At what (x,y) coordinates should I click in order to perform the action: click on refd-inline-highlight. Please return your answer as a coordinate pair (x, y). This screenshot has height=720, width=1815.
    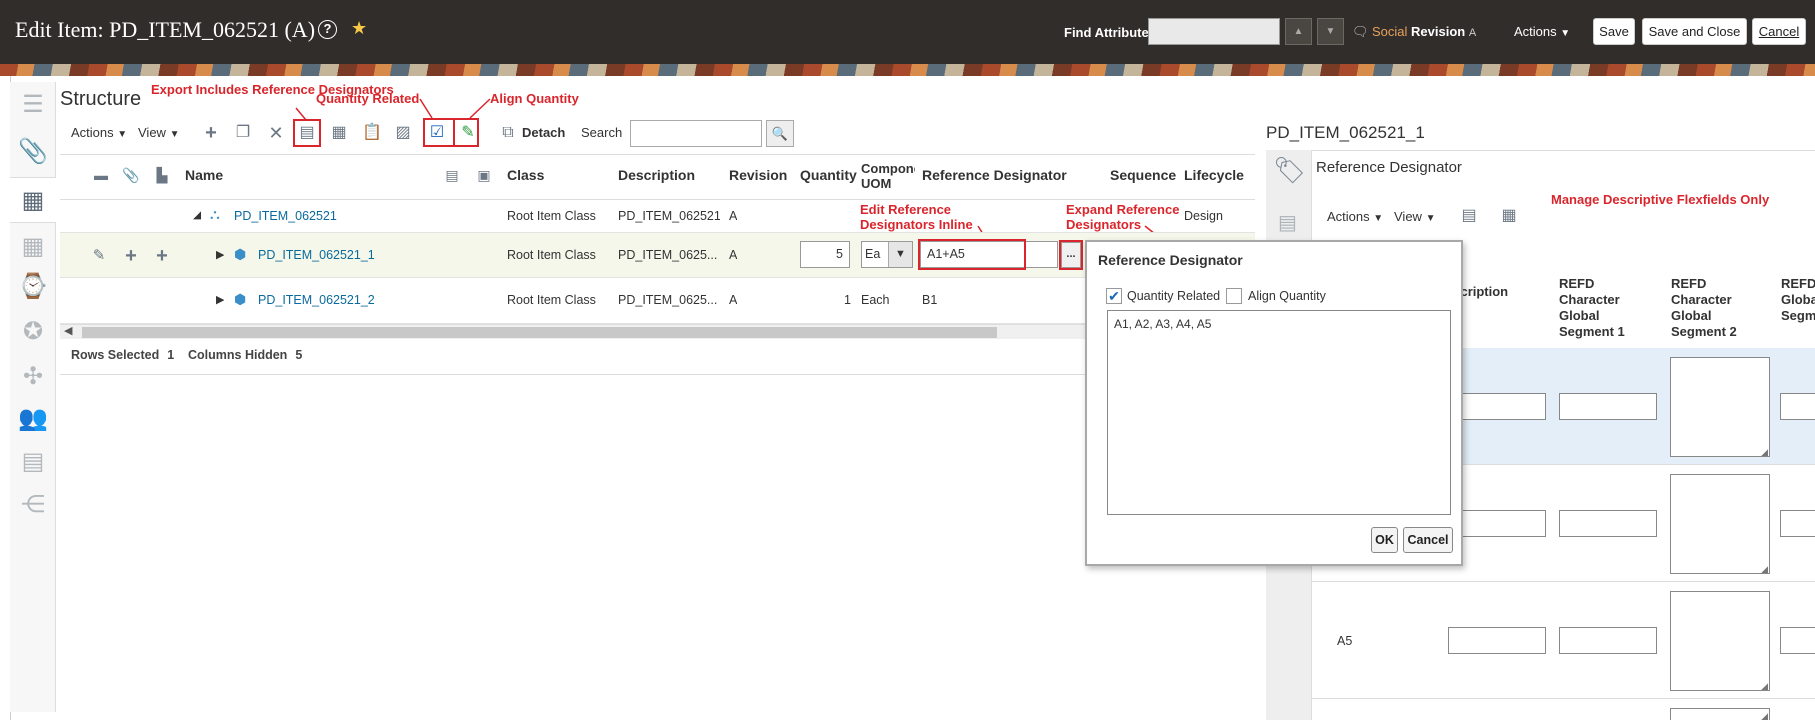
    Looking at the image, I should click on (972, 254).